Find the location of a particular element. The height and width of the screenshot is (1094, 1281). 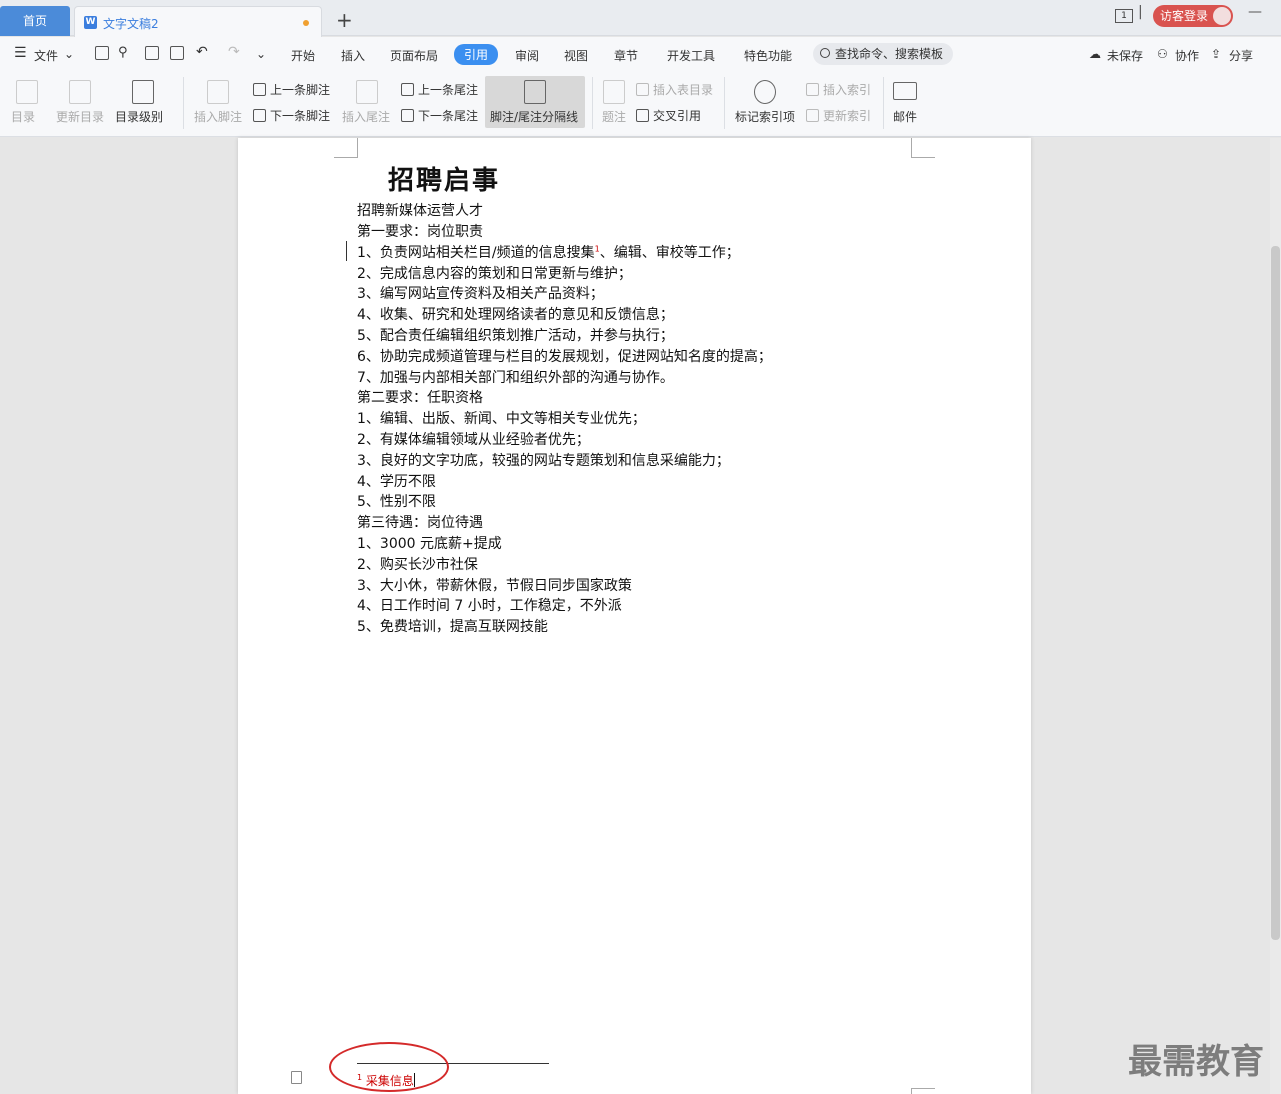

insert-endnote-button: 插入尾注 is located at coordinates (366, 116).